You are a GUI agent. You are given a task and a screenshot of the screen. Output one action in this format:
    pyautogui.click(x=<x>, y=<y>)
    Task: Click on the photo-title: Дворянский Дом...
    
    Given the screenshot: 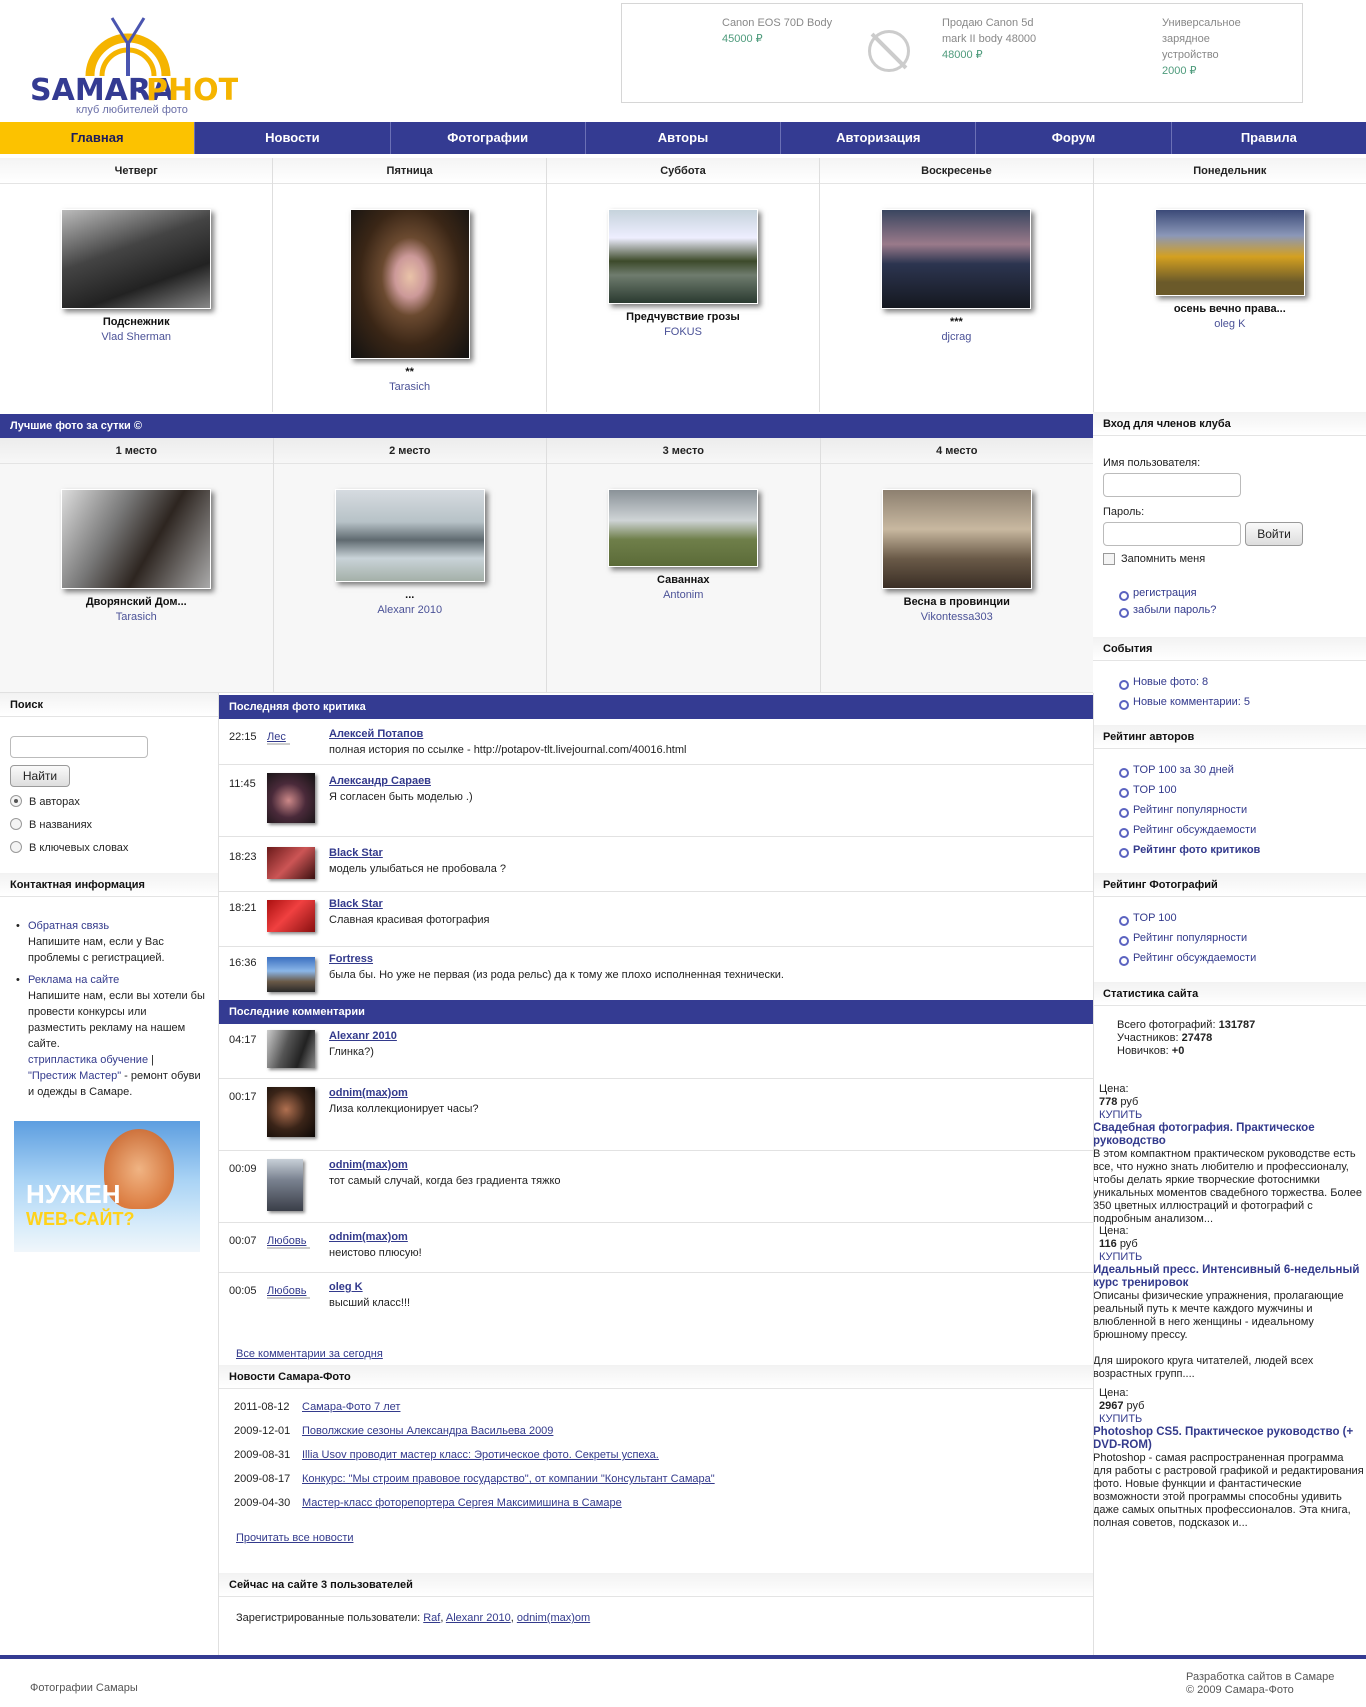 What is the action you would take?
    pyautogui.click(x=136, y=602)
    